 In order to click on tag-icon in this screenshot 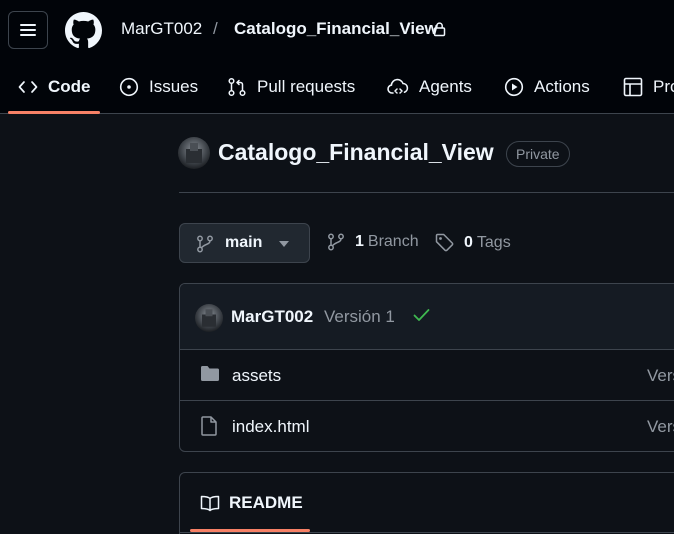, I will do `click(444, 242)`.